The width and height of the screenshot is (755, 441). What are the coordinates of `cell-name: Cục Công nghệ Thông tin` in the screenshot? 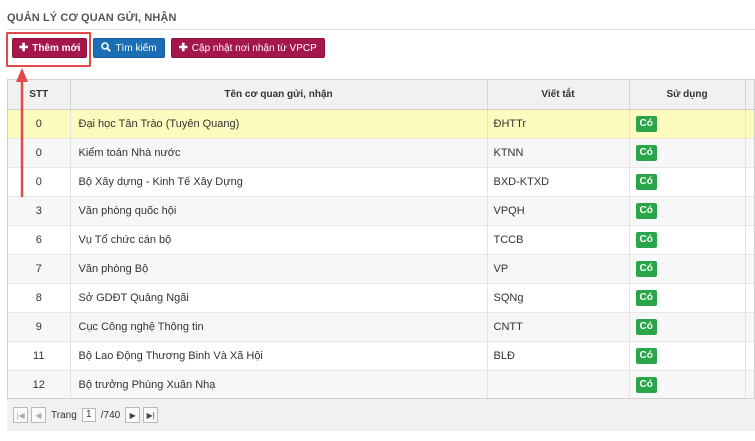 It's located at (279, 327).